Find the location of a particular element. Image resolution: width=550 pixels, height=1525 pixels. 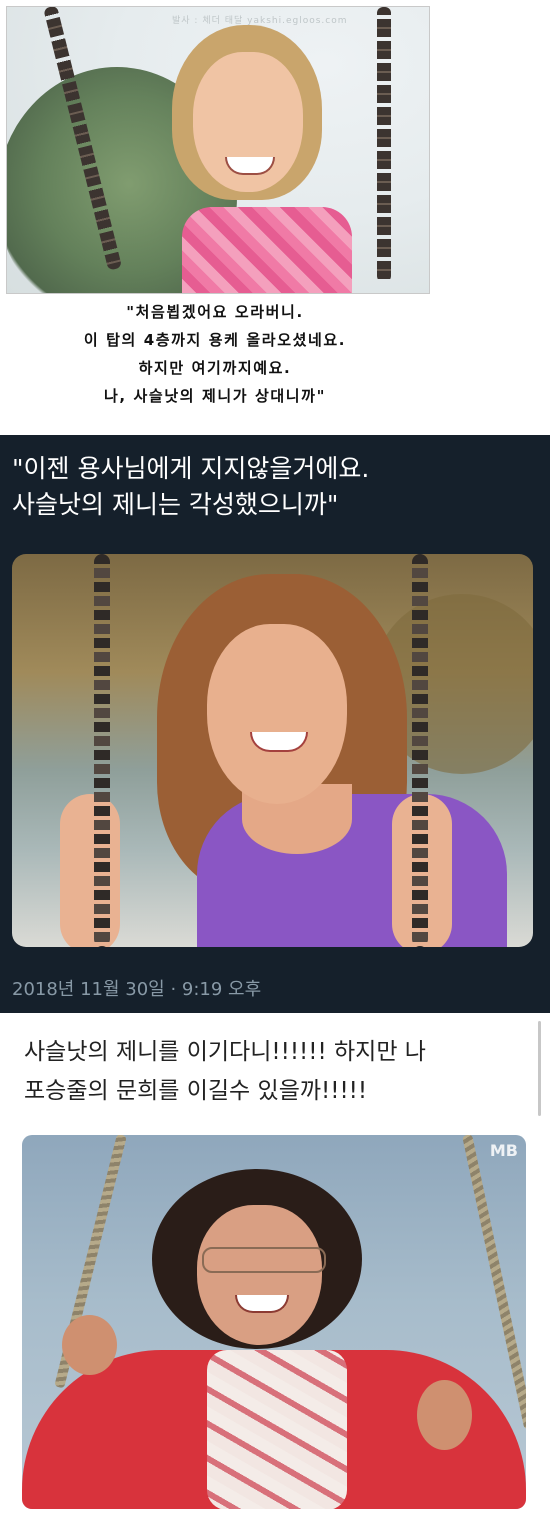

broadcast-logo: MB is located at coordinates (503, 1150).